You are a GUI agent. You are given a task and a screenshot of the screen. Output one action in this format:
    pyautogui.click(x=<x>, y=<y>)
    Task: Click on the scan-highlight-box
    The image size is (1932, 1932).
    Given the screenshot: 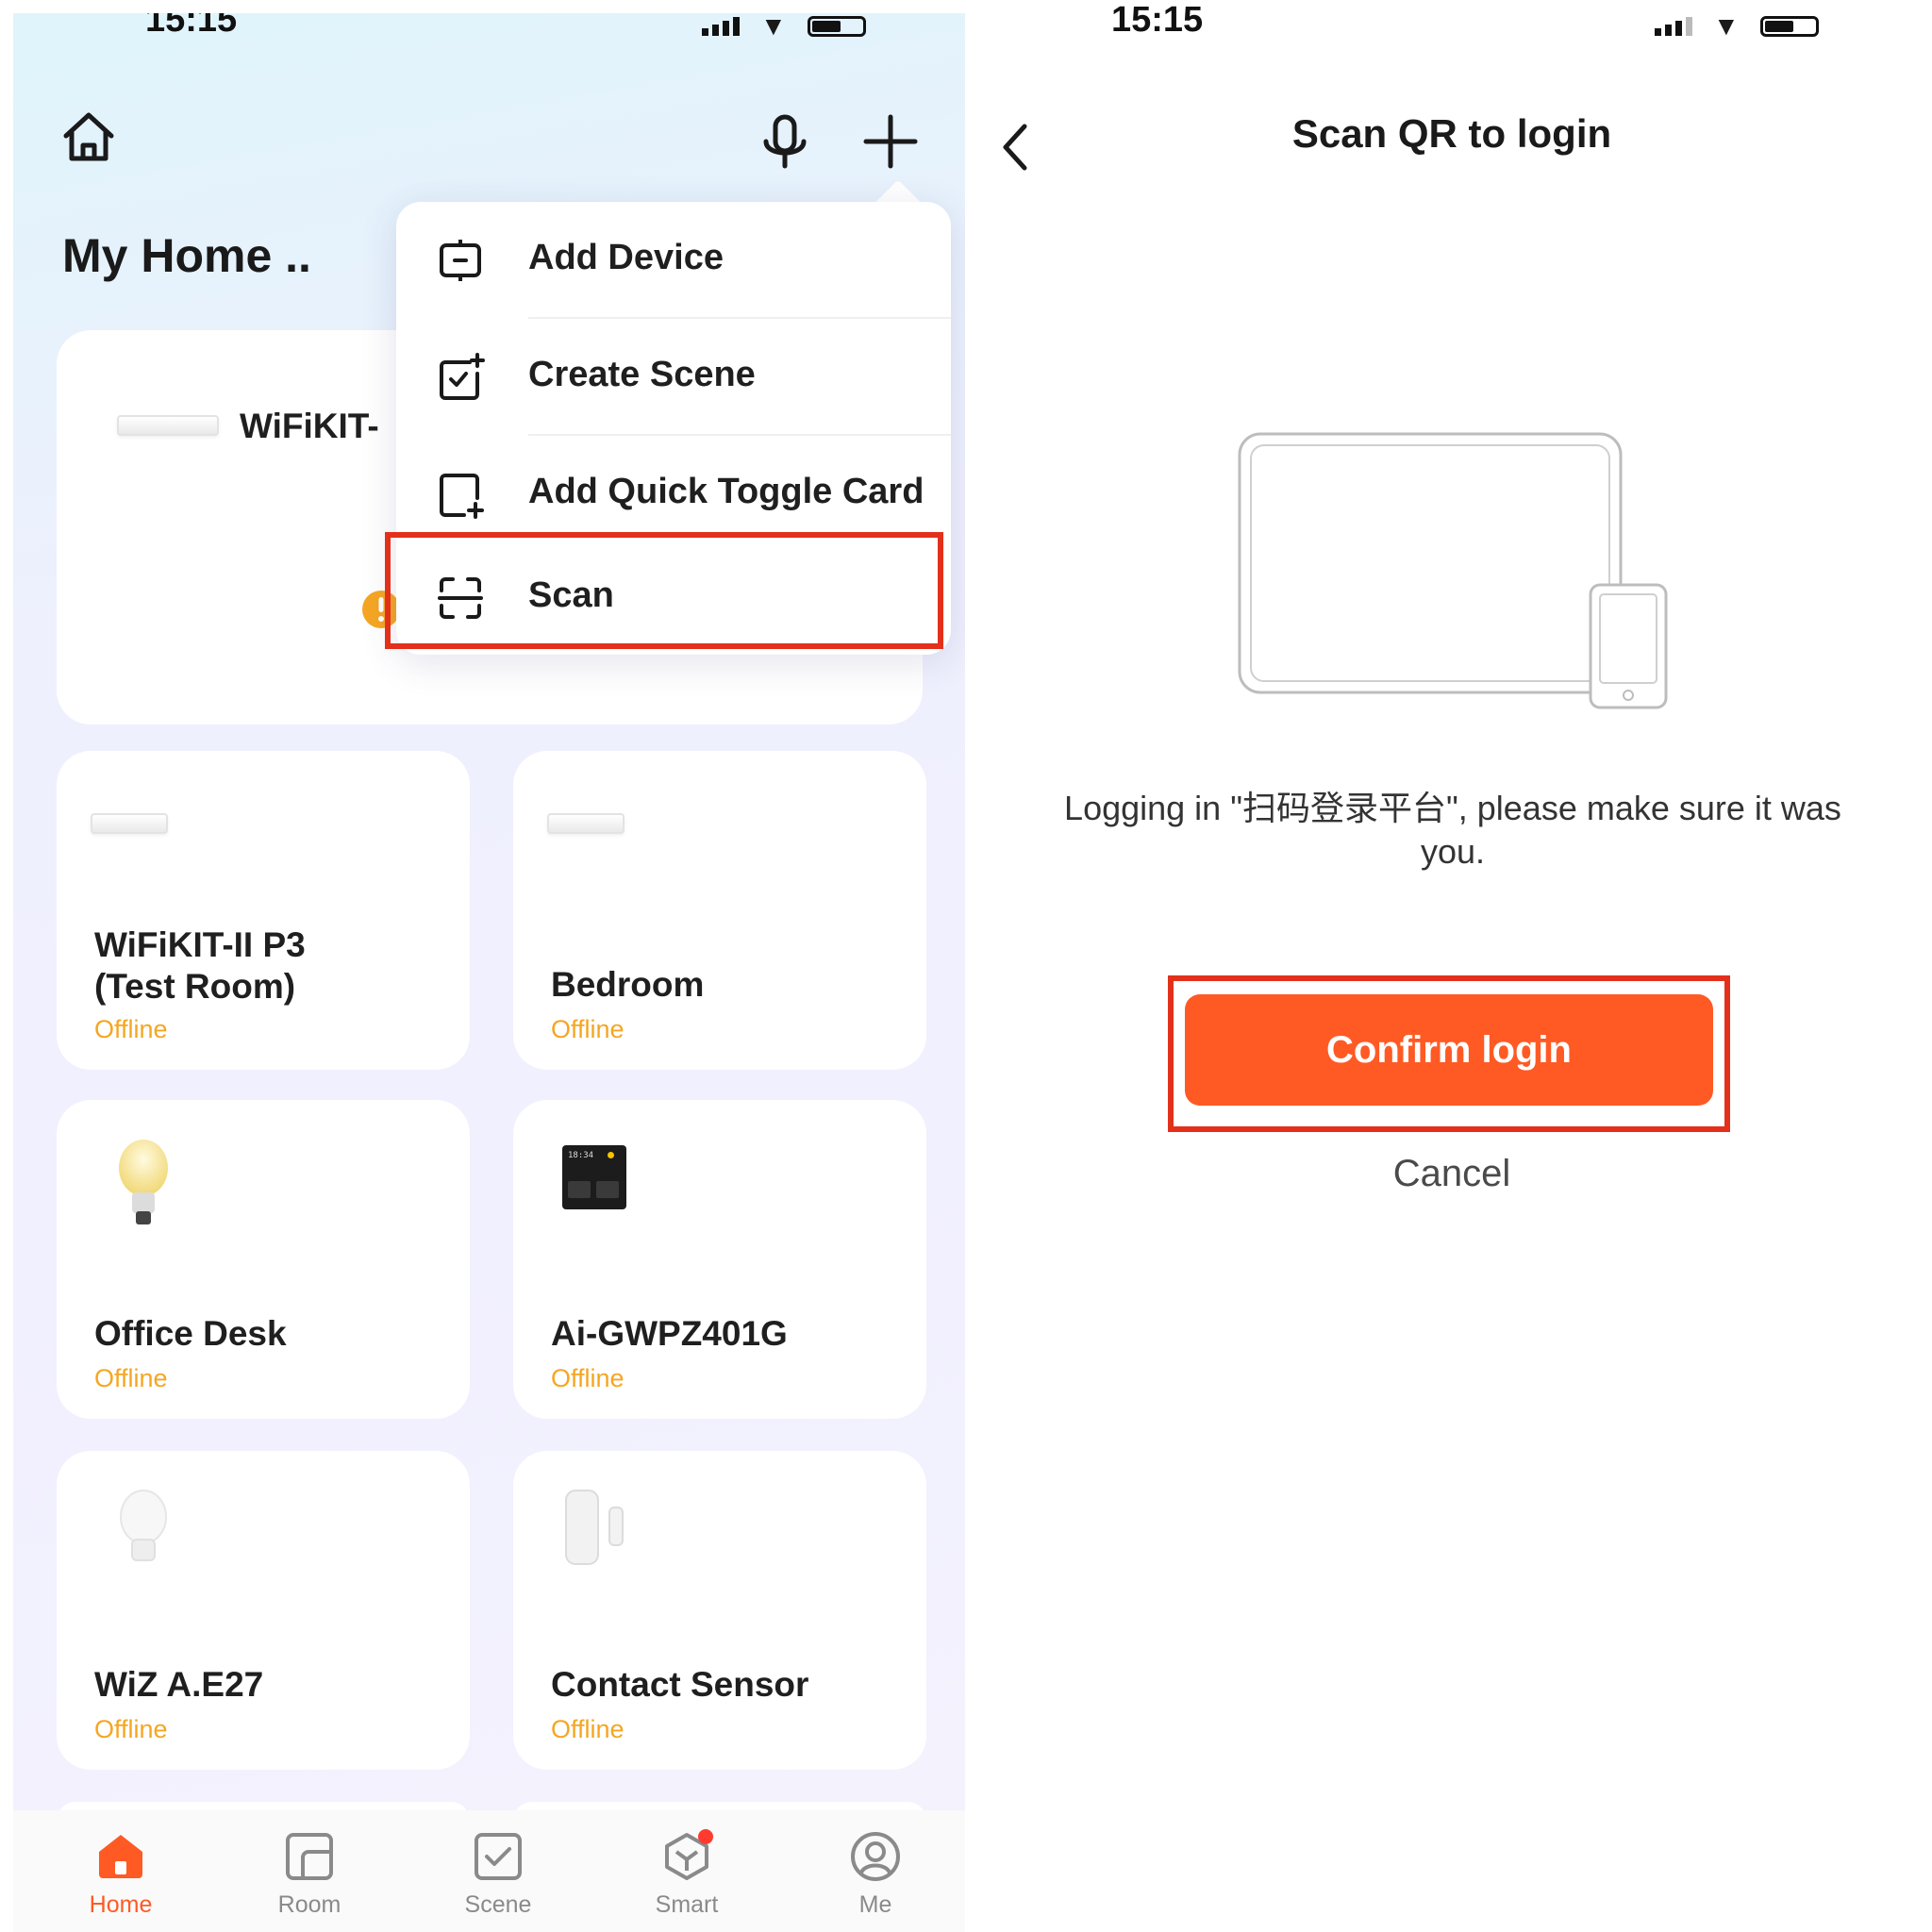 What is the action you would take?
    pyautogui.click(x=664, y=590)
    